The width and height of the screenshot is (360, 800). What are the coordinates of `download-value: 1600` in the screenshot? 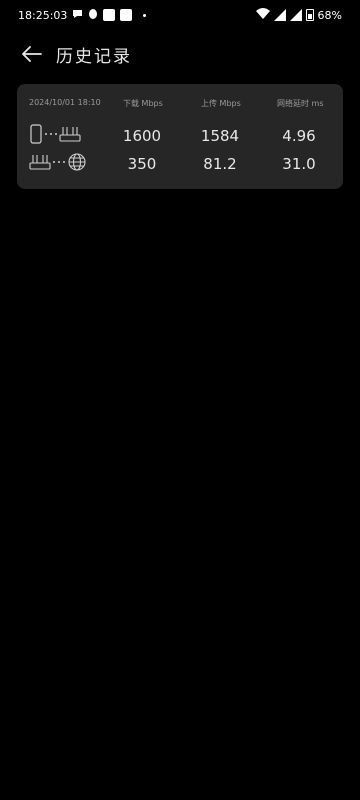 It's located at (142, 136).